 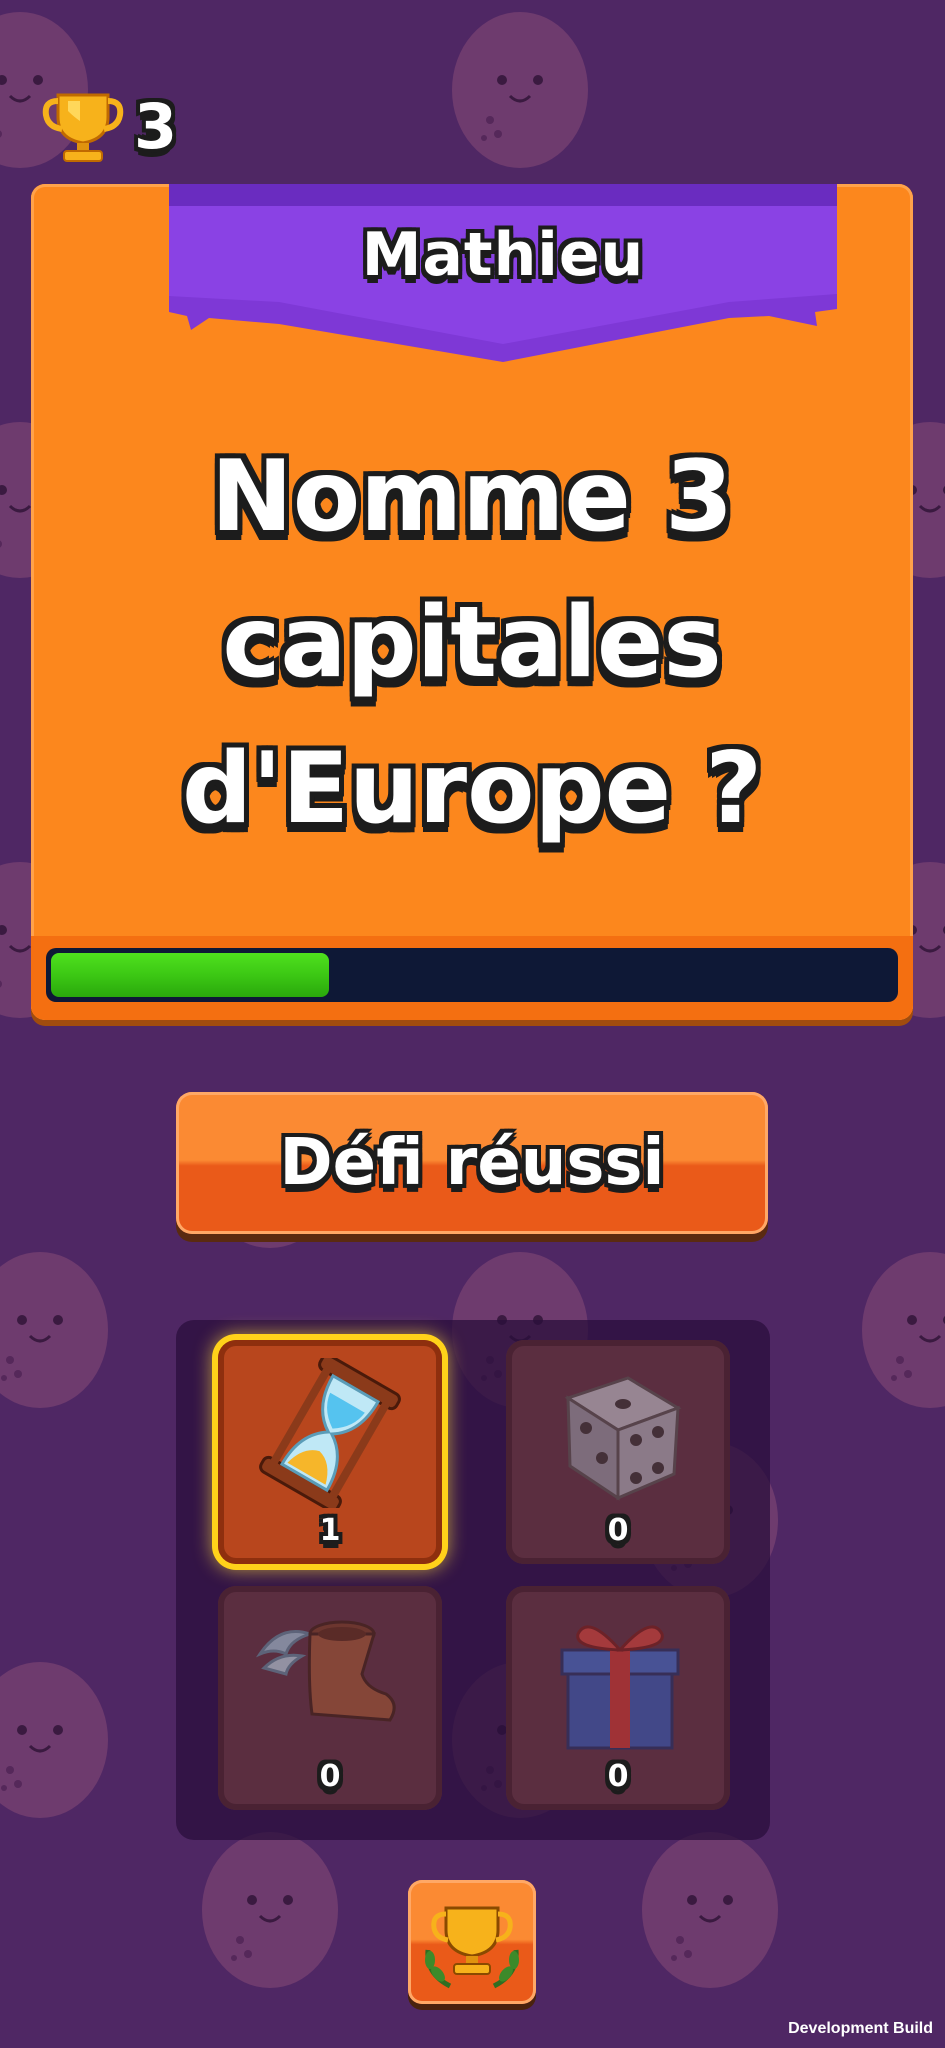 I want to click on trophy-count: 3, so click(x=156, y=126).